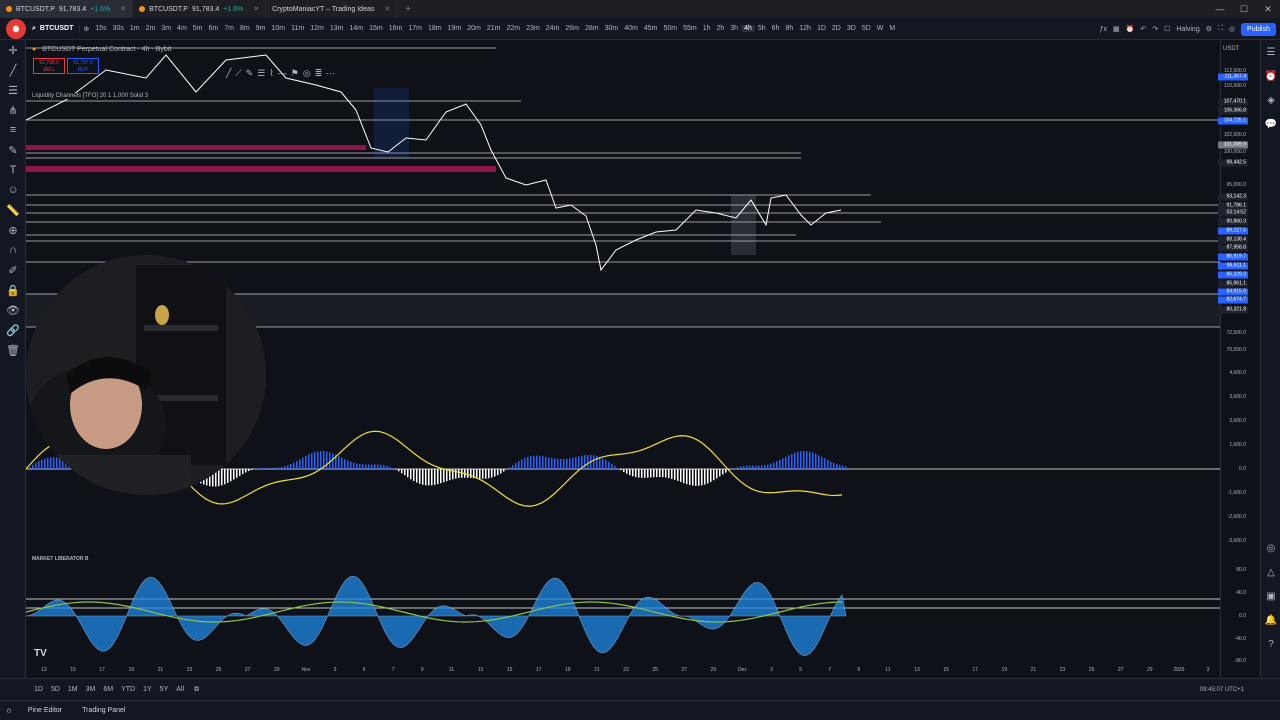  Describe the element at coordinates (789, 28) in the screenshot. I see `timeframe-8h: 8h` at that location.